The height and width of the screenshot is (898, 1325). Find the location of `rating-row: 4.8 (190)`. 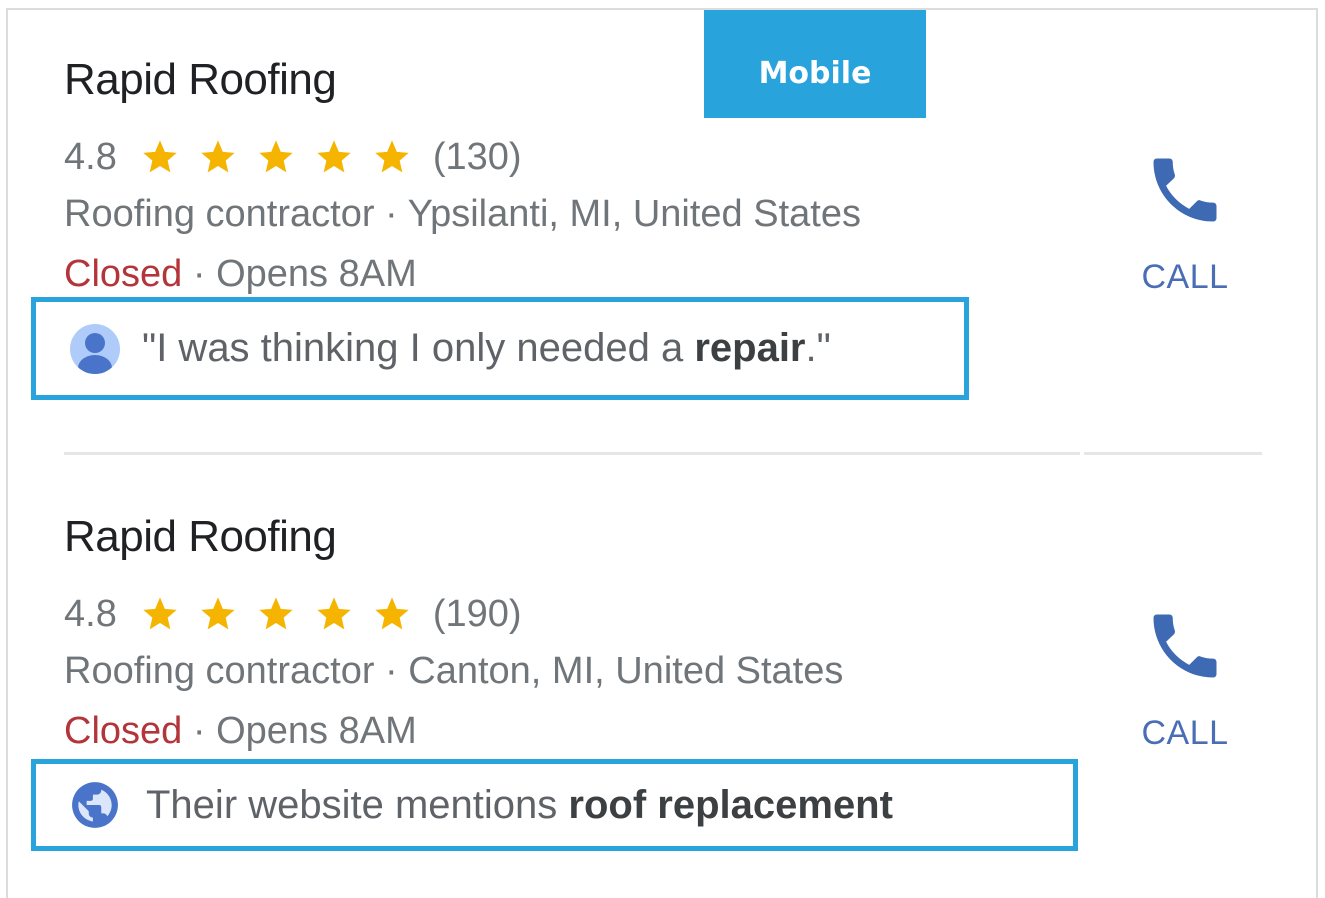

rating-row: 4.8 (190) is located at coordinates (293, 614).